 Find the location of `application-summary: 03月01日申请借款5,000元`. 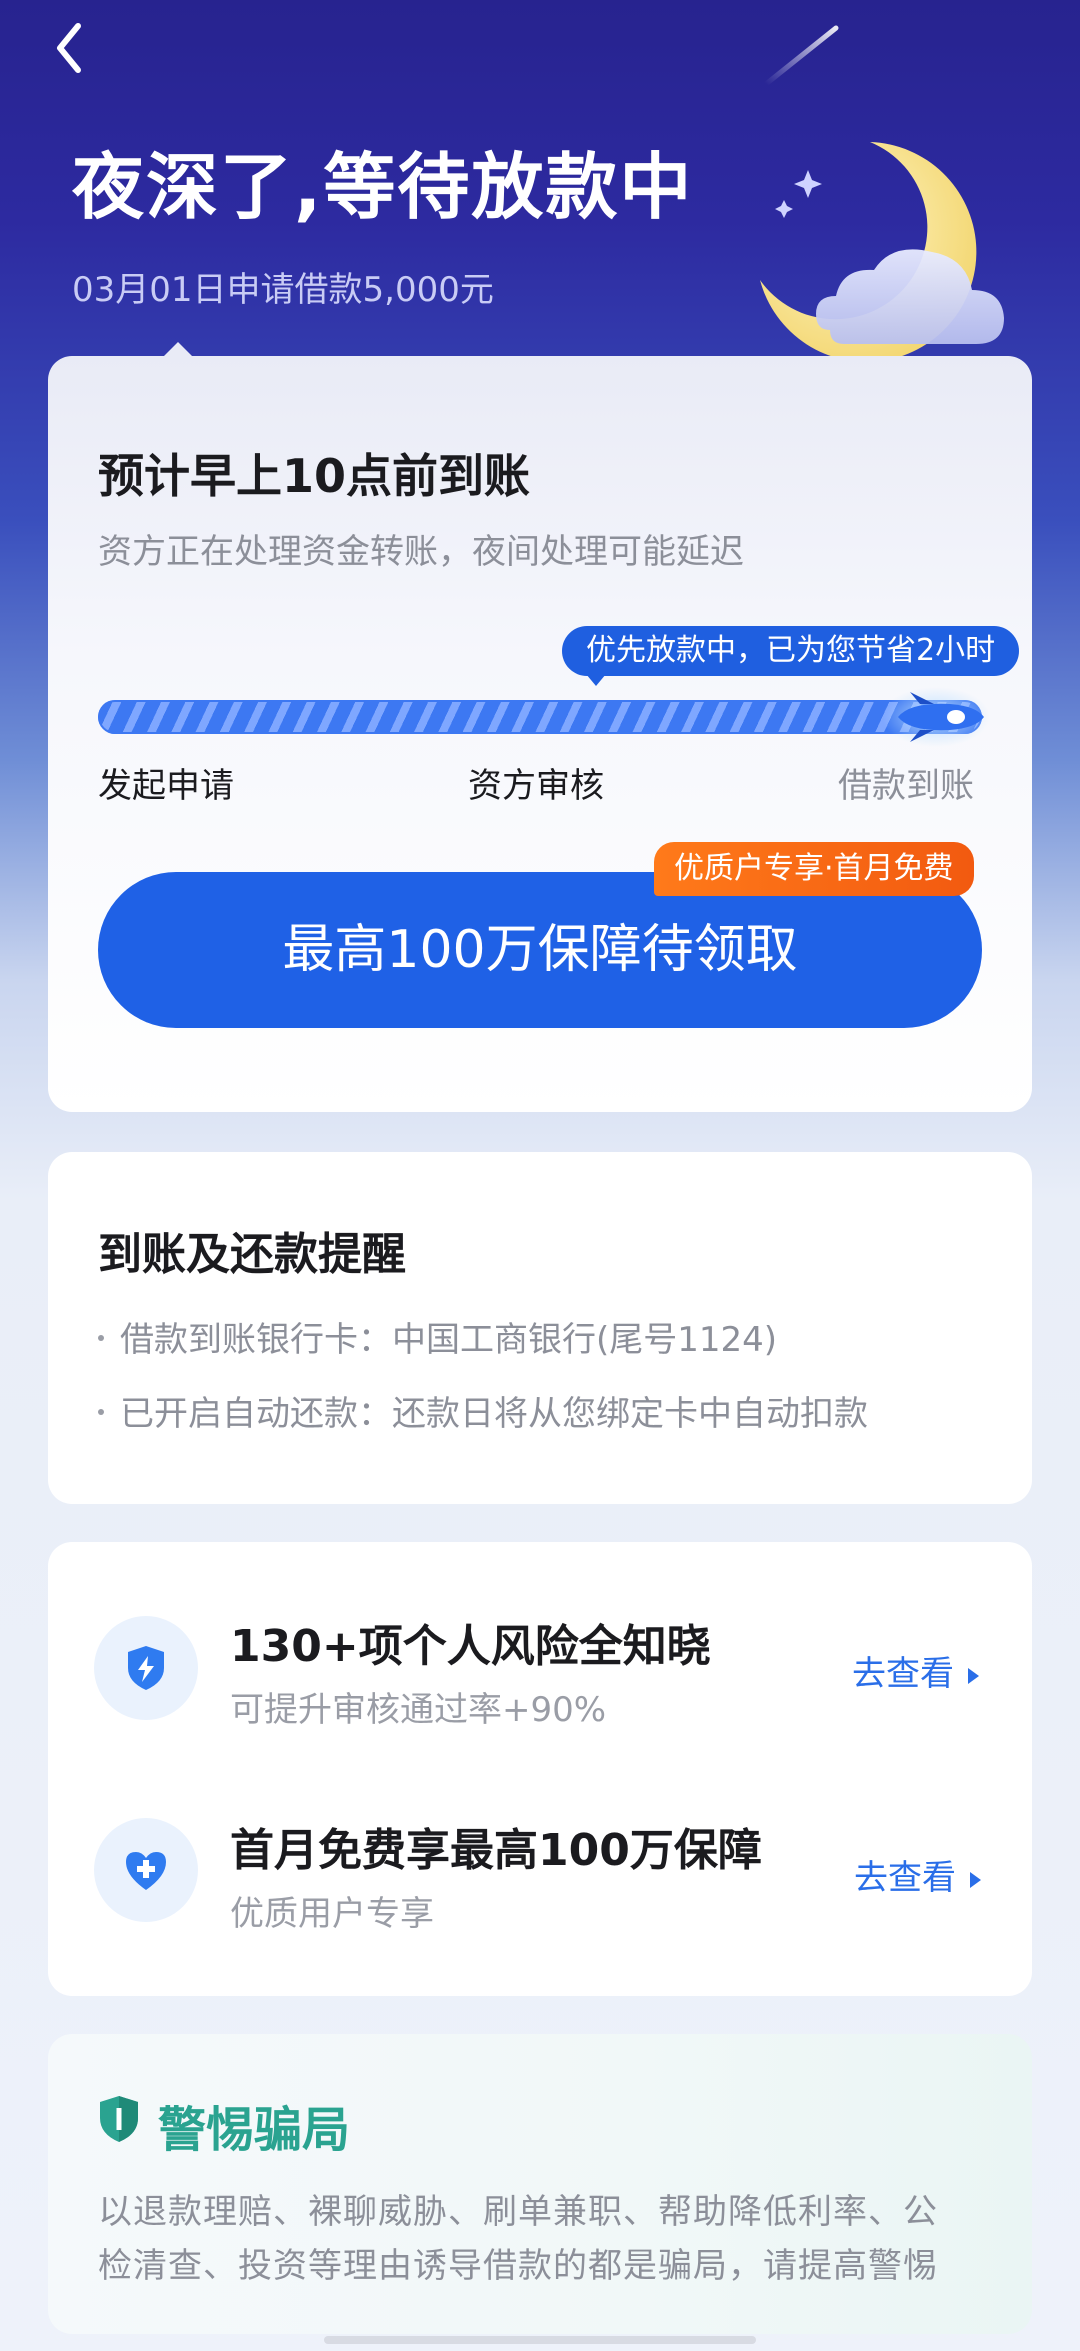

application-summary: 03月01日申请借款5,000元 is located at coordinates (283, 290).